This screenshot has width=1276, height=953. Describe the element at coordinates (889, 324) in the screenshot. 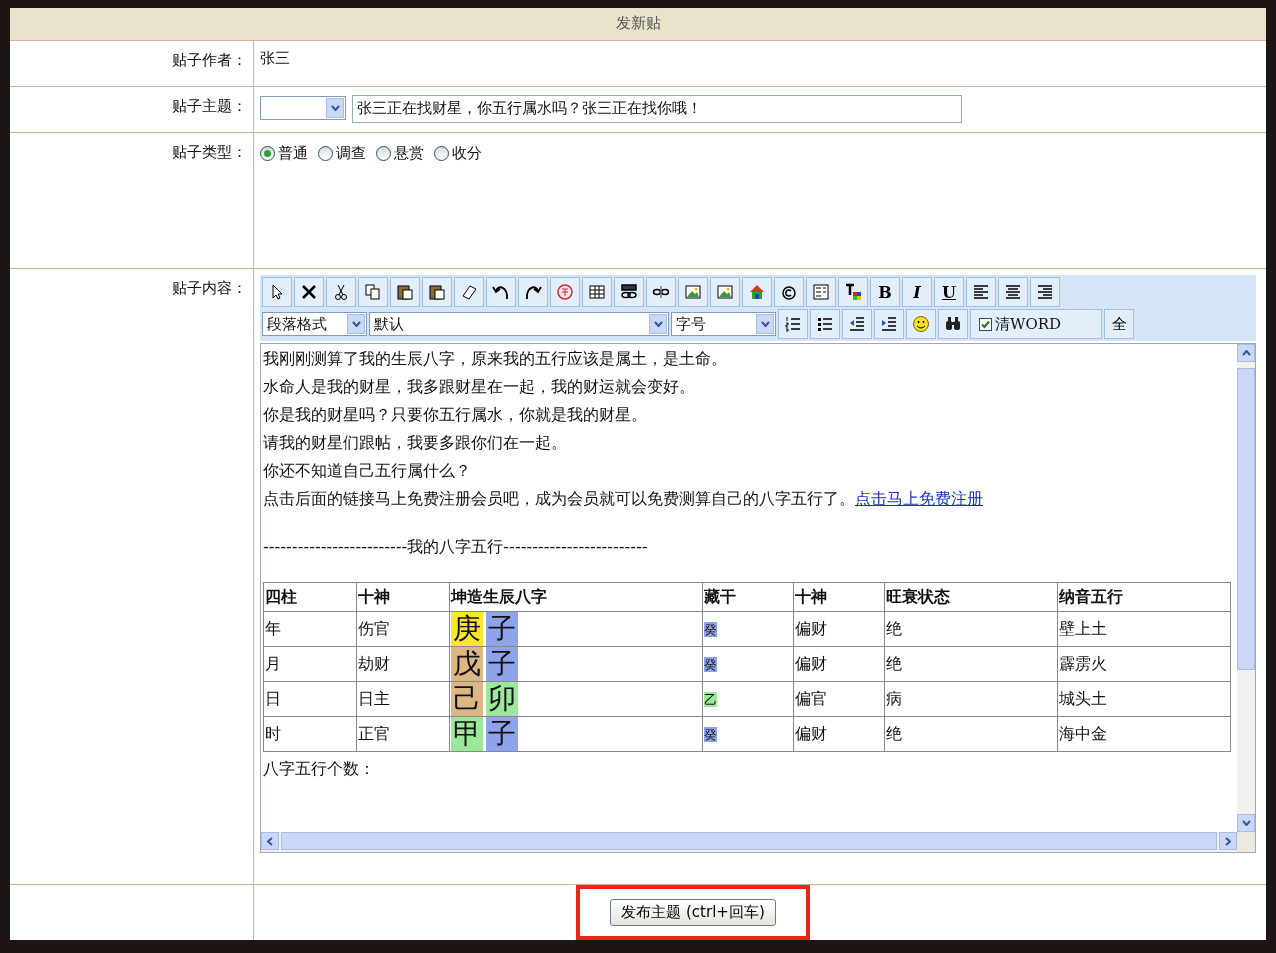

I see `indent-button` at that location.